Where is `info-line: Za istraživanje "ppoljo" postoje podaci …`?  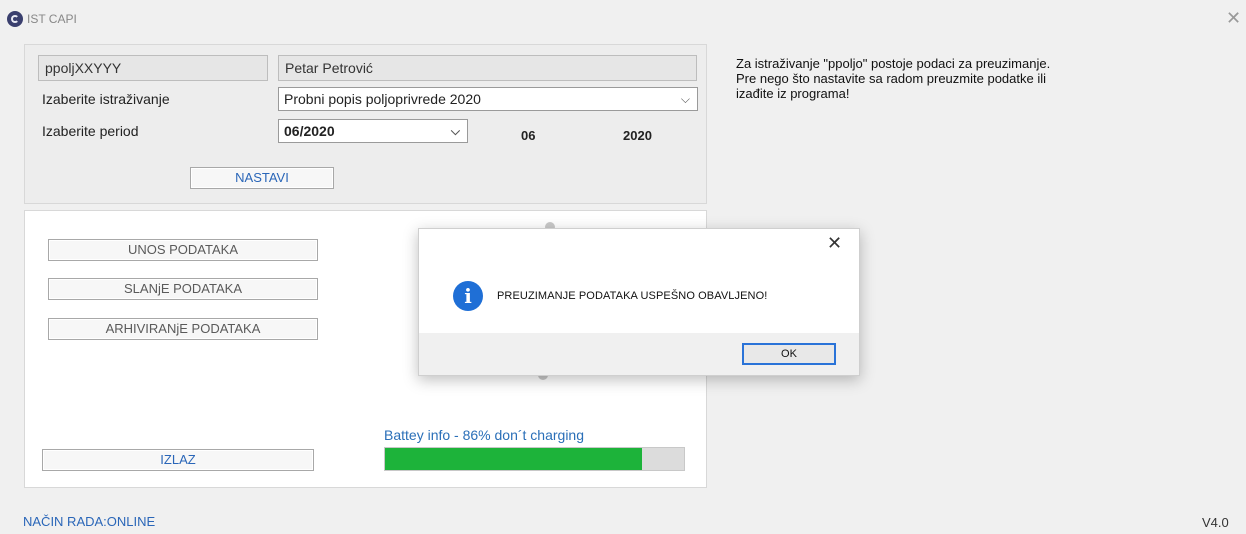 info-line: Za istraživanje "ppoljo" postoje podaci … is located at coordinates (893, 63).